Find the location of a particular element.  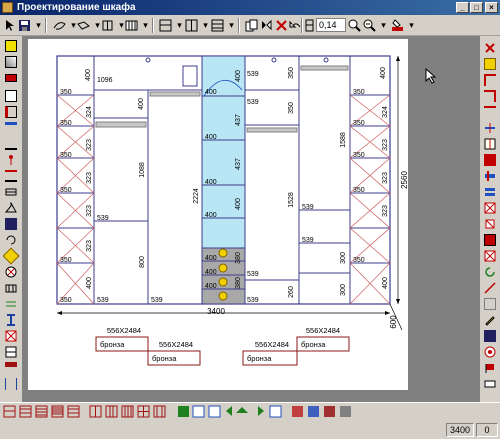

save-dropdown-icon: ▾ is located at coordinates (38, 25).